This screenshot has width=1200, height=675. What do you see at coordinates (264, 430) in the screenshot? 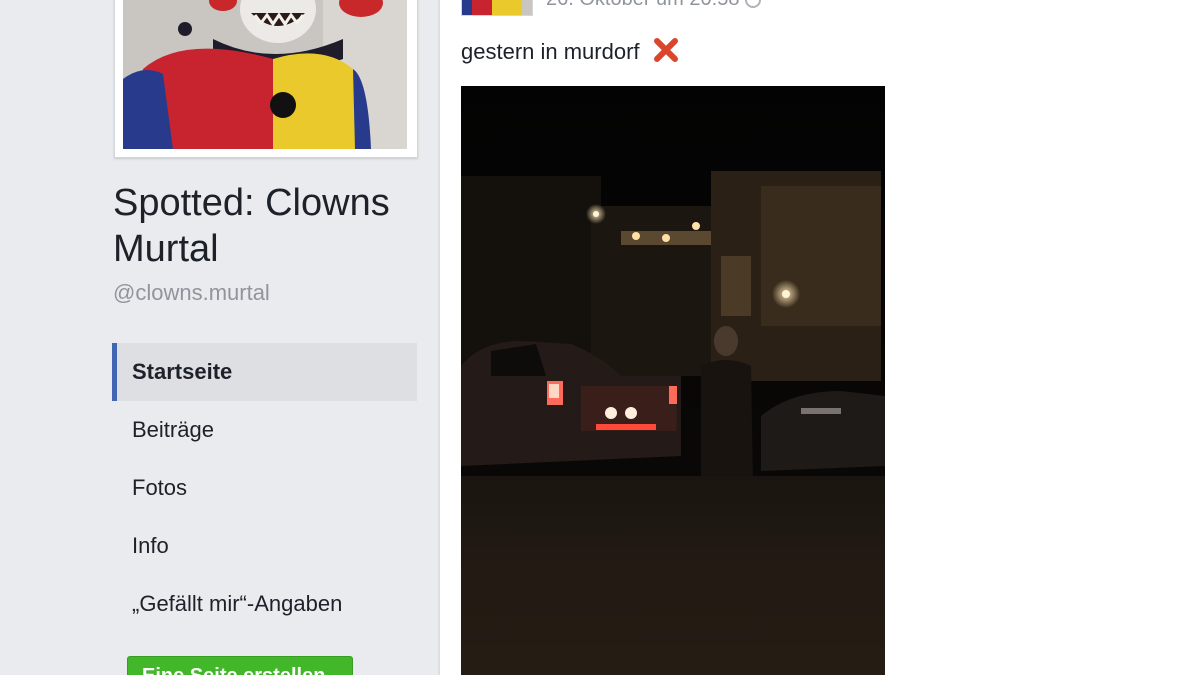
I see `nav-item-beitraege: Beiträge` at bounding box center [264, 430].